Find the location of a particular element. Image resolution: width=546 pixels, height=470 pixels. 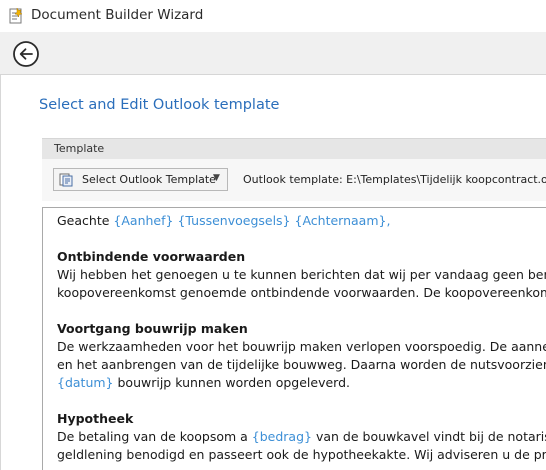

window-title: Document Builder Wizard is located at coordinates (117, 15).